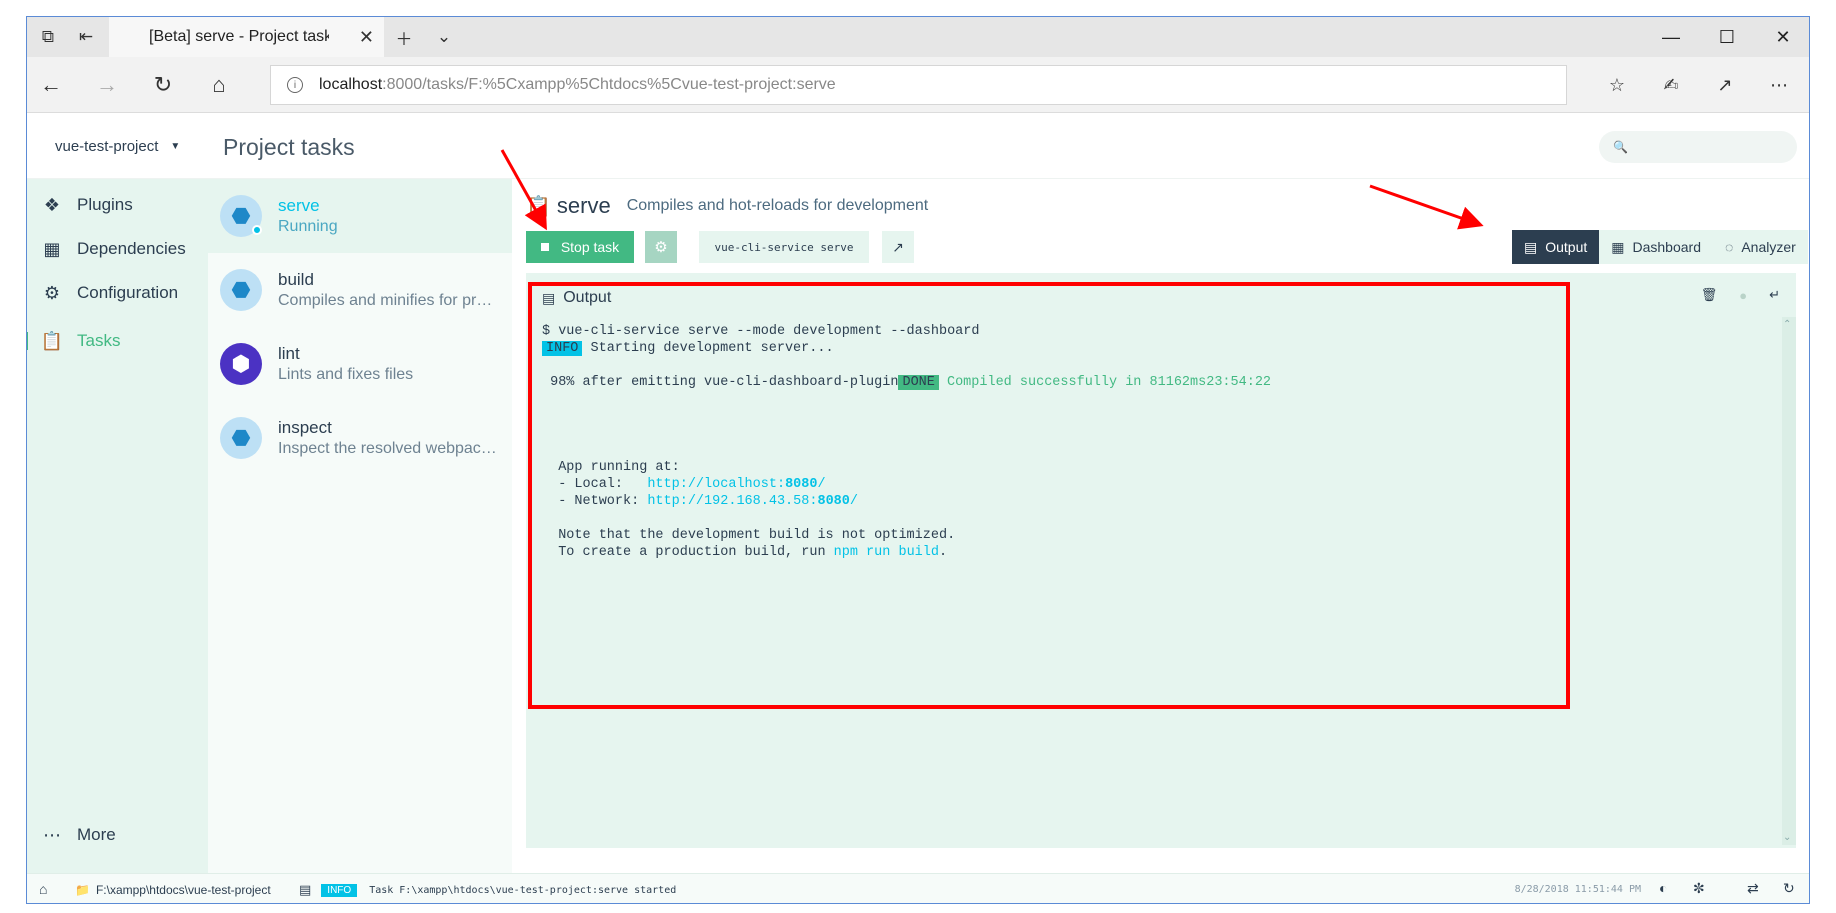  Describe the element at coordinates (538, 206) in the screenshot. I see `clipboard-icon: 📋` at that location.